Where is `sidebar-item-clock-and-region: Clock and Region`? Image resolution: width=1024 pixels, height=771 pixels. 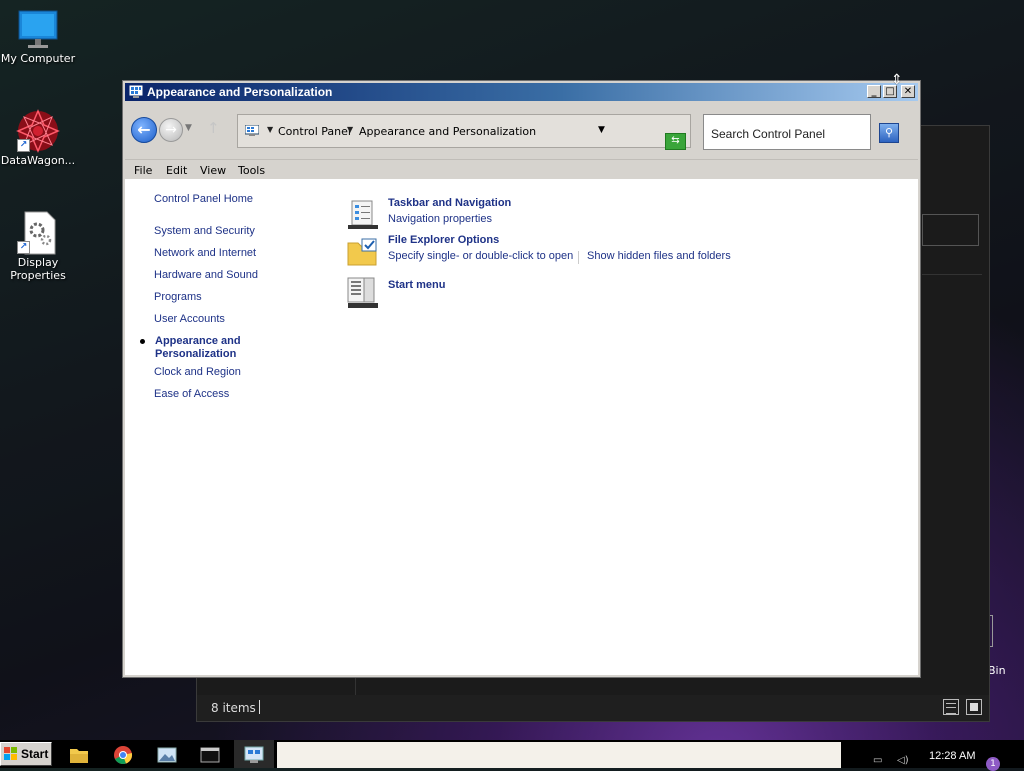 sidebar-item-clock-and-region: Clock and Region is located at coordinates (197, 372).